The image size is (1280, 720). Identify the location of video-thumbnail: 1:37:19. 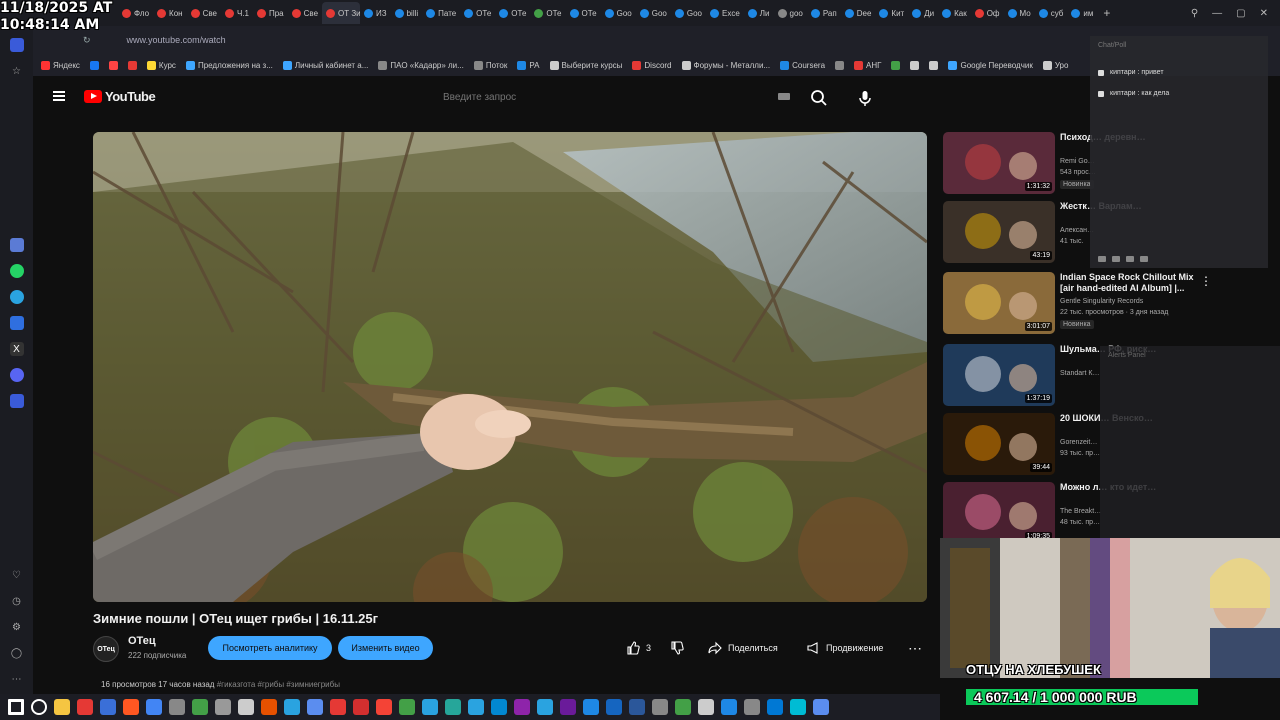
(999, 375).